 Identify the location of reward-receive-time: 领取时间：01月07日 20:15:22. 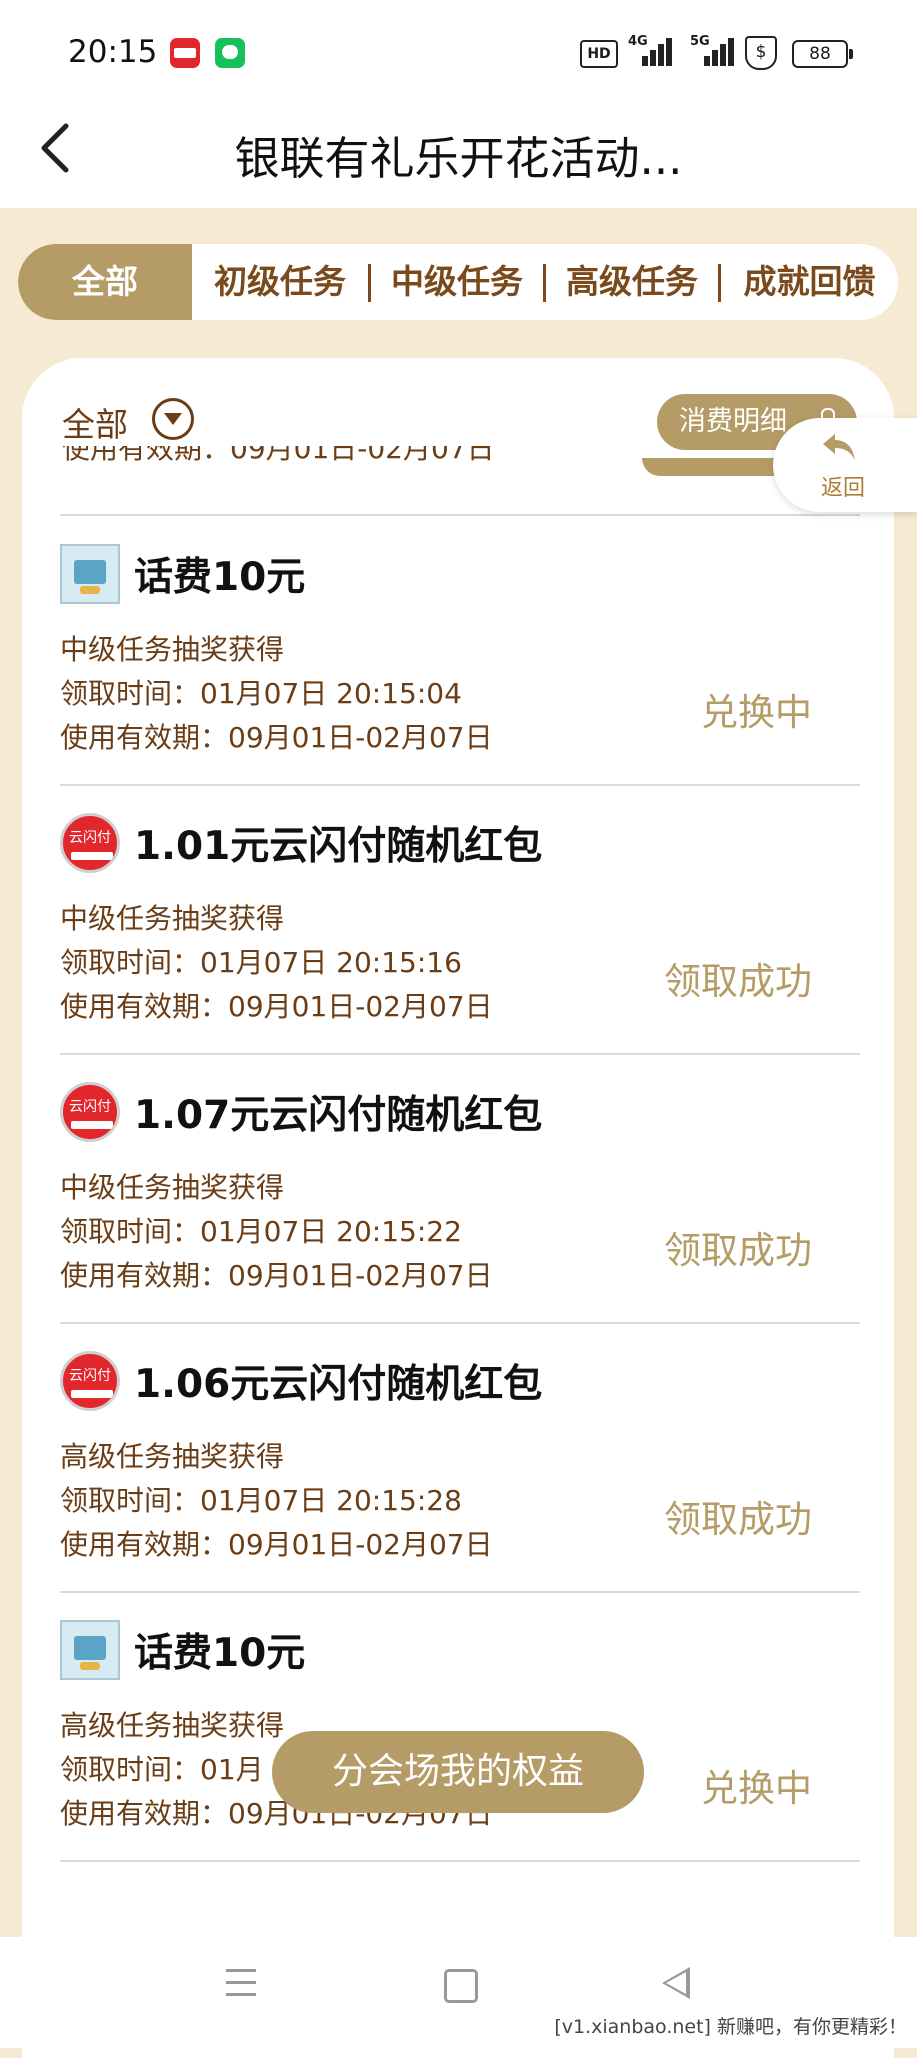
(261, 1231).